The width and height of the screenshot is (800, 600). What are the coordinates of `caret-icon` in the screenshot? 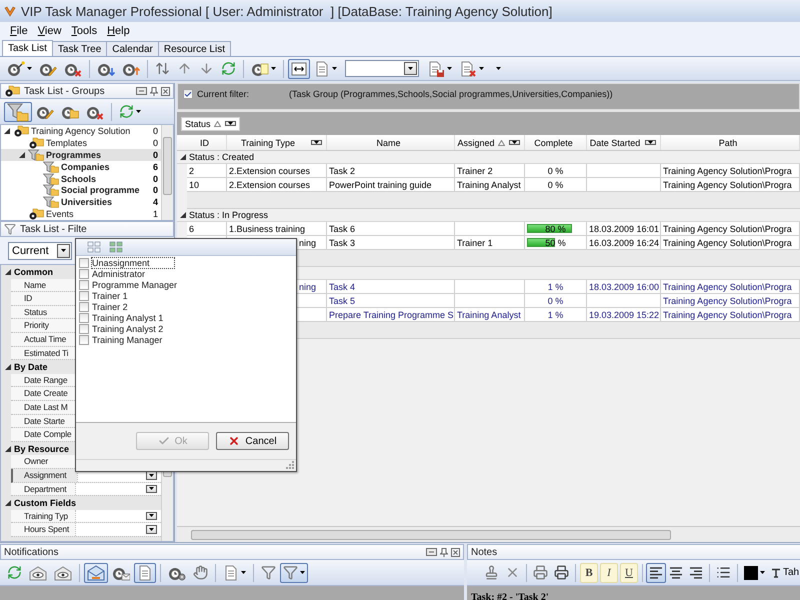 It's located at (151, 530).